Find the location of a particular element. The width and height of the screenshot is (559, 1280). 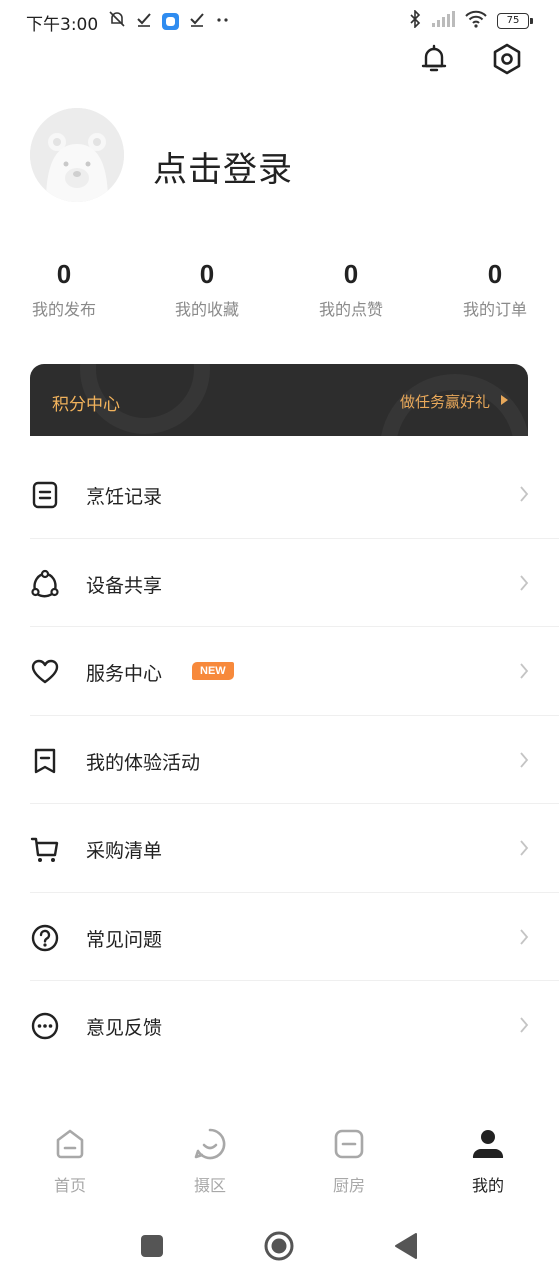

home-nav-button is located at coordinates (279, 1246).